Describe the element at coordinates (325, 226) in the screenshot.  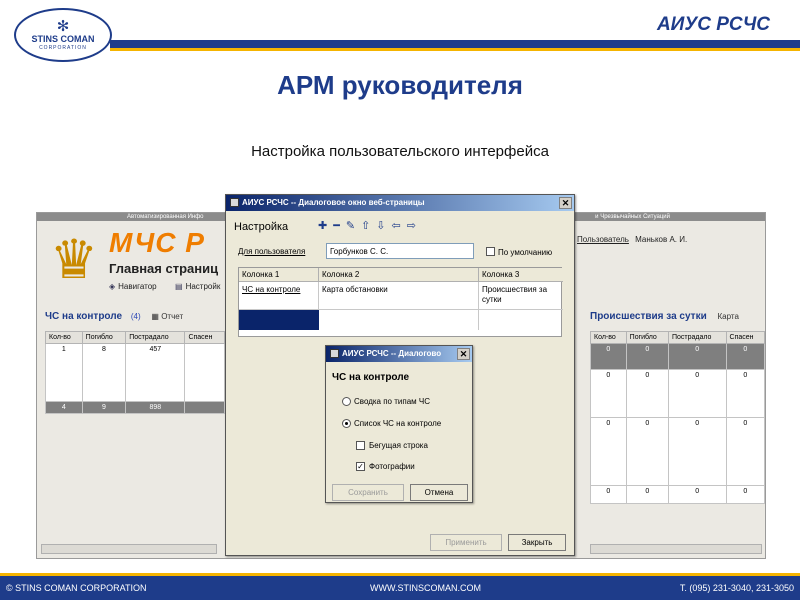
I see `add-icon: ✚` at that location.